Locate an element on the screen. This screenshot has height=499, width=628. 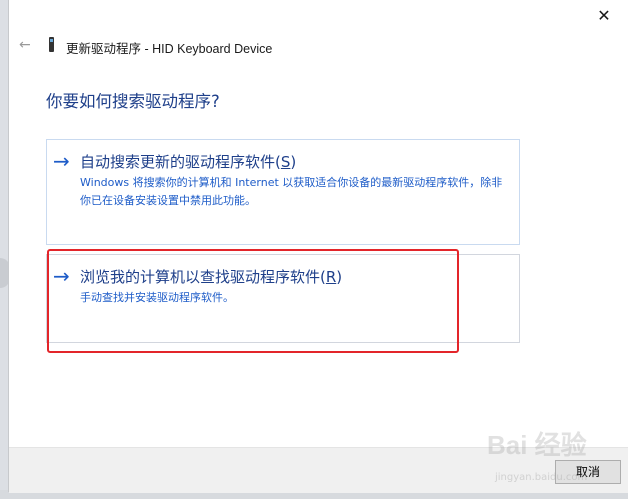
option-title: 浏览我的计算机以查找驱动程序软件(R) is located at coordinates (211, 277).